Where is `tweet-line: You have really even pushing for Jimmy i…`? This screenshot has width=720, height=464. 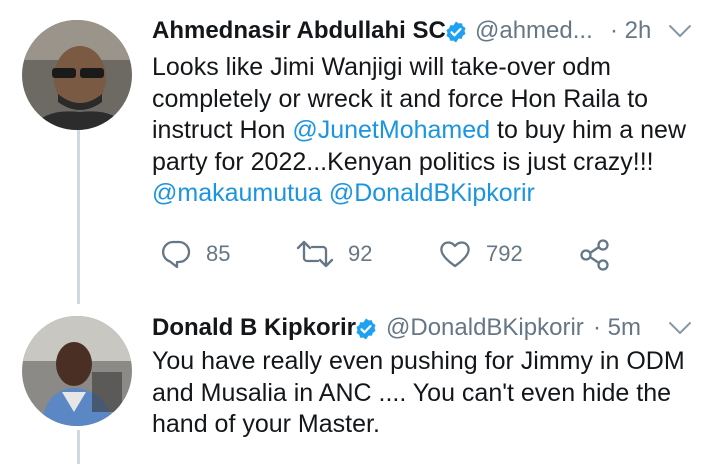
tweet-line: You have really even pushing for Jimmy i… is located at coordinates (418, 361).